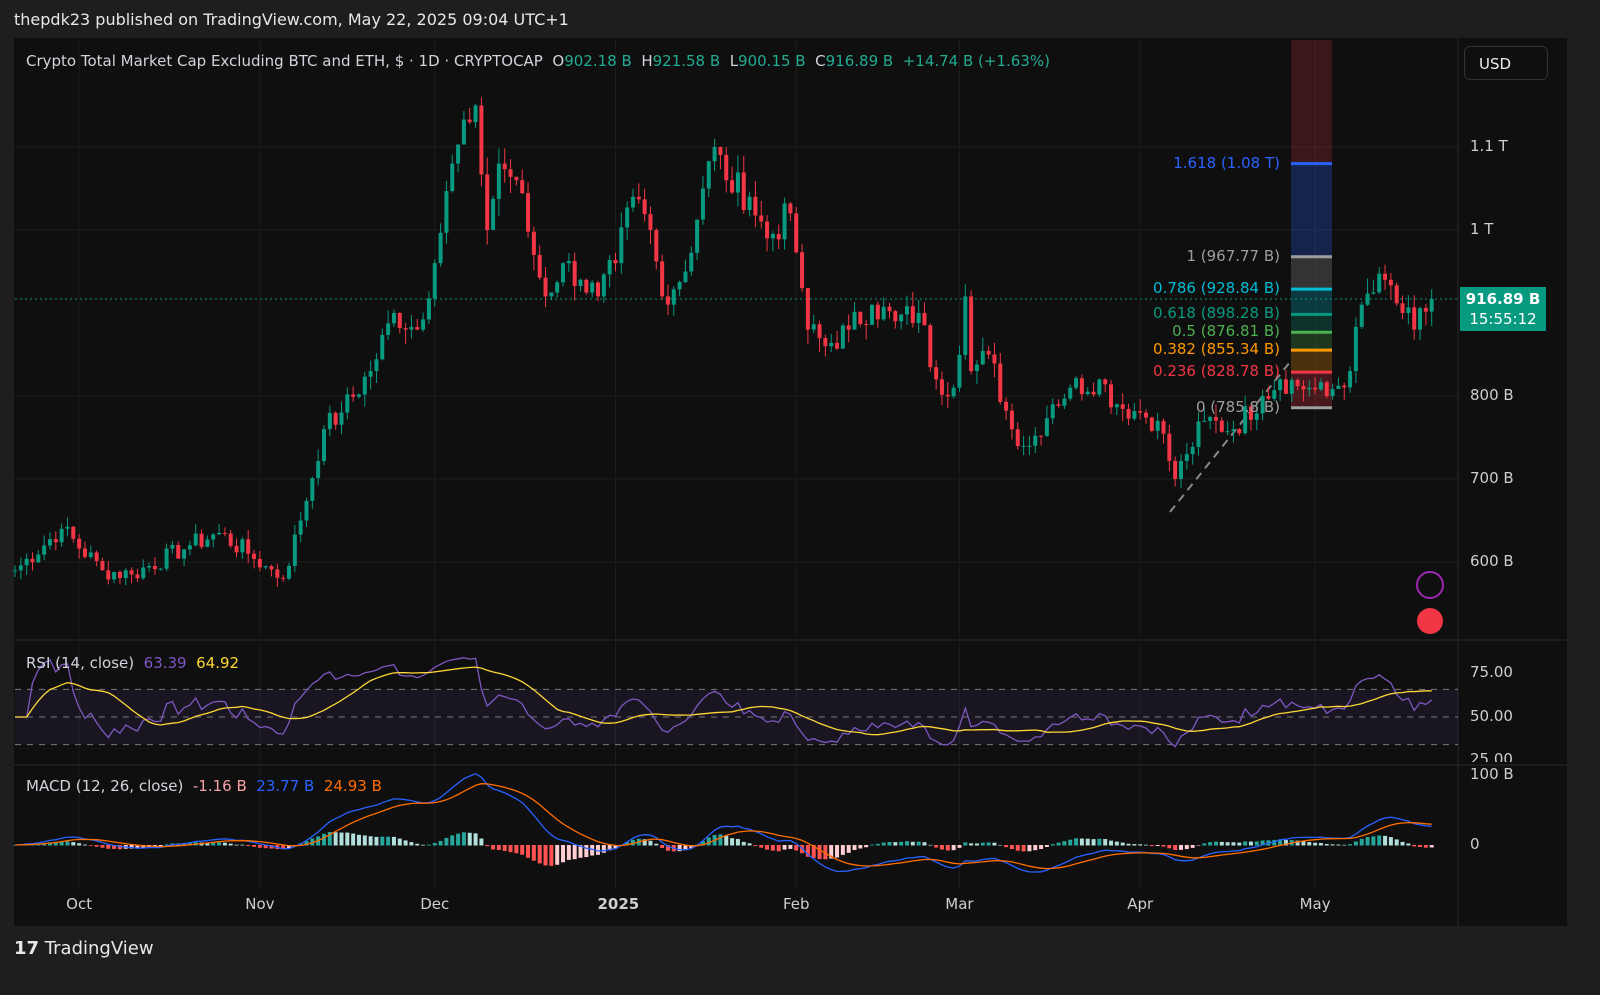 This screenshot has height=995, width=1600. I want to click on currency-button: USD, so click(1506, 63).